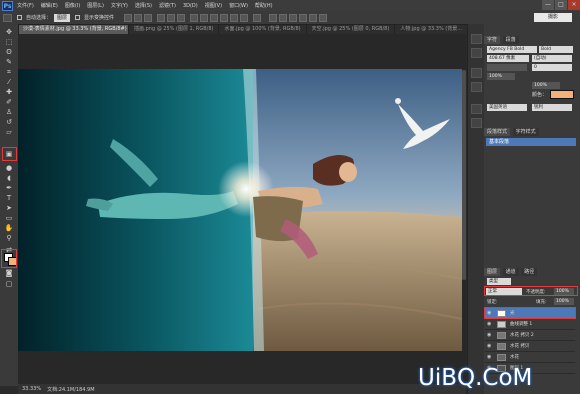 The image size is (580, 394). I want to click on language-select: 美国英语, so click(507, 107).